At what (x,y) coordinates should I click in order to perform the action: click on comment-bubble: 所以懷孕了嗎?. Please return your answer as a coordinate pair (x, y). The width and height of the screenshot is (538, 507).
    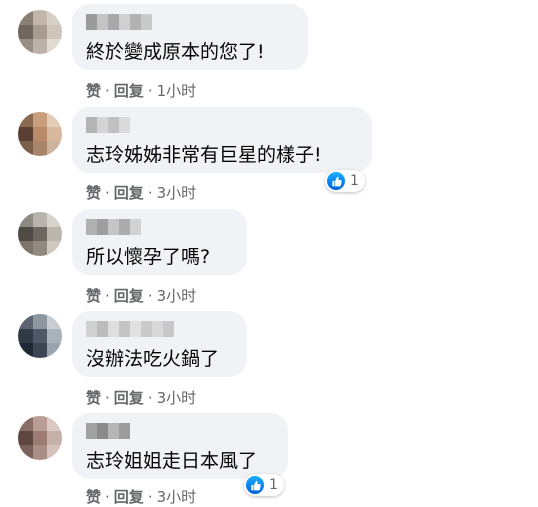
    Looking at the image, I should click on (159, 242).